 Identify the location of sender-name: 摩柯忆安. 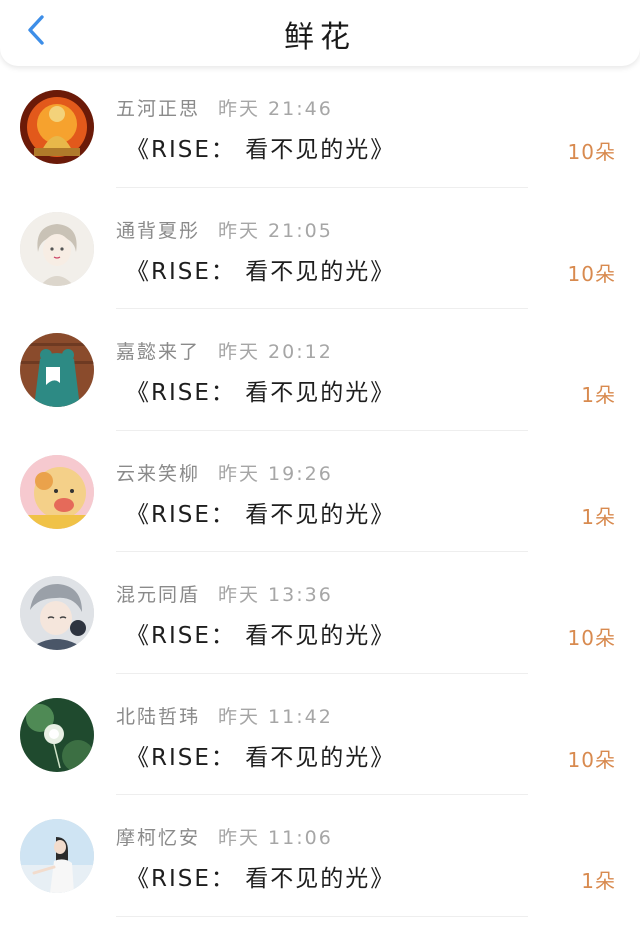
(158, 838).